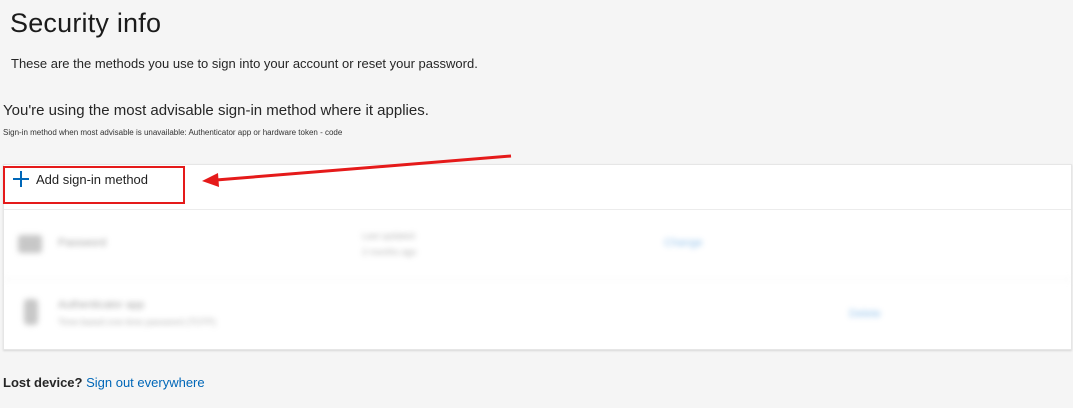 This screenshot has height=408, width=1073. Describe the element at coordinates (145, 382) in the screenshot. I see `sign-out-everywhere-link: Sign out everywhere` at that location.